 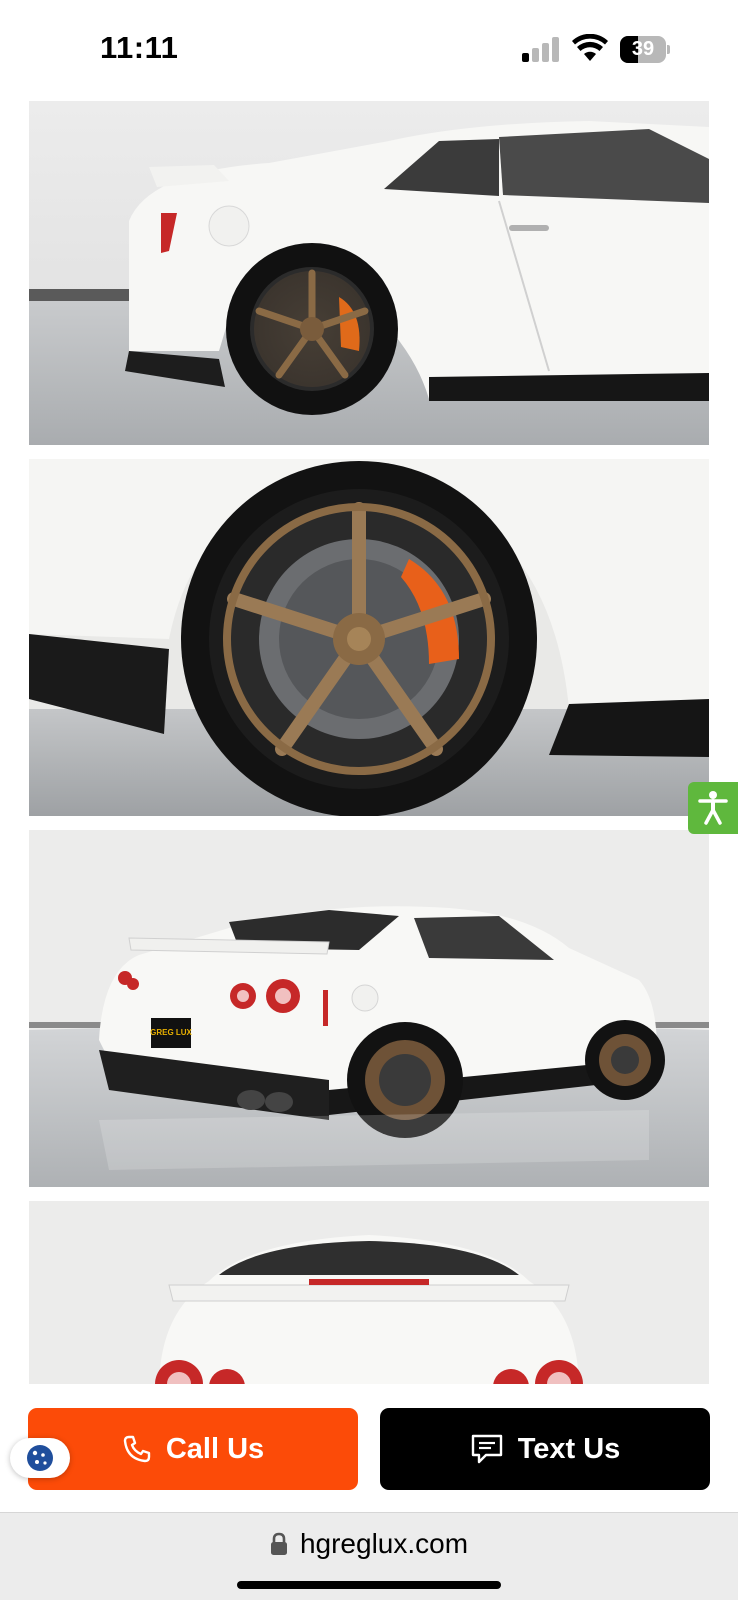 What do you see at coordinates (542, 49) in the screenshot?
I see `cellular-signal-icon` at bounding box center [542, 49].